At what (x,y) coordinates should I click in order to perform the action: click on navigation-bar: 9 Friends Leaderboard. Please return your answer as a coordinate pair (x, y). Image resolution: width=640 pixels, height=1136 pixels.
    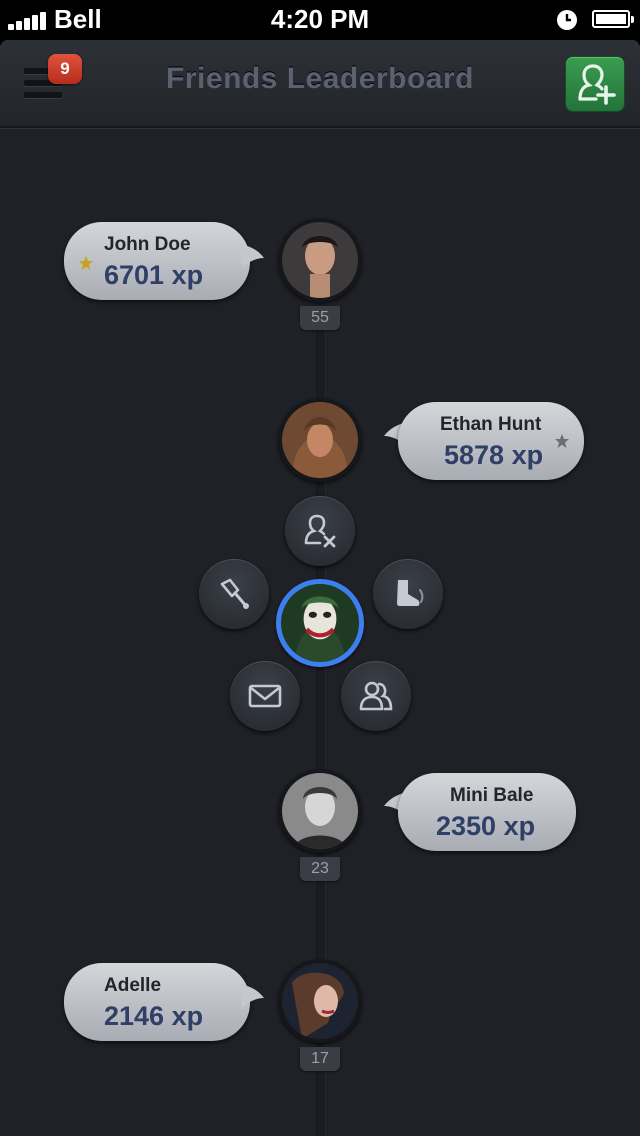
    Looking at the image, I should click on (320, 84).